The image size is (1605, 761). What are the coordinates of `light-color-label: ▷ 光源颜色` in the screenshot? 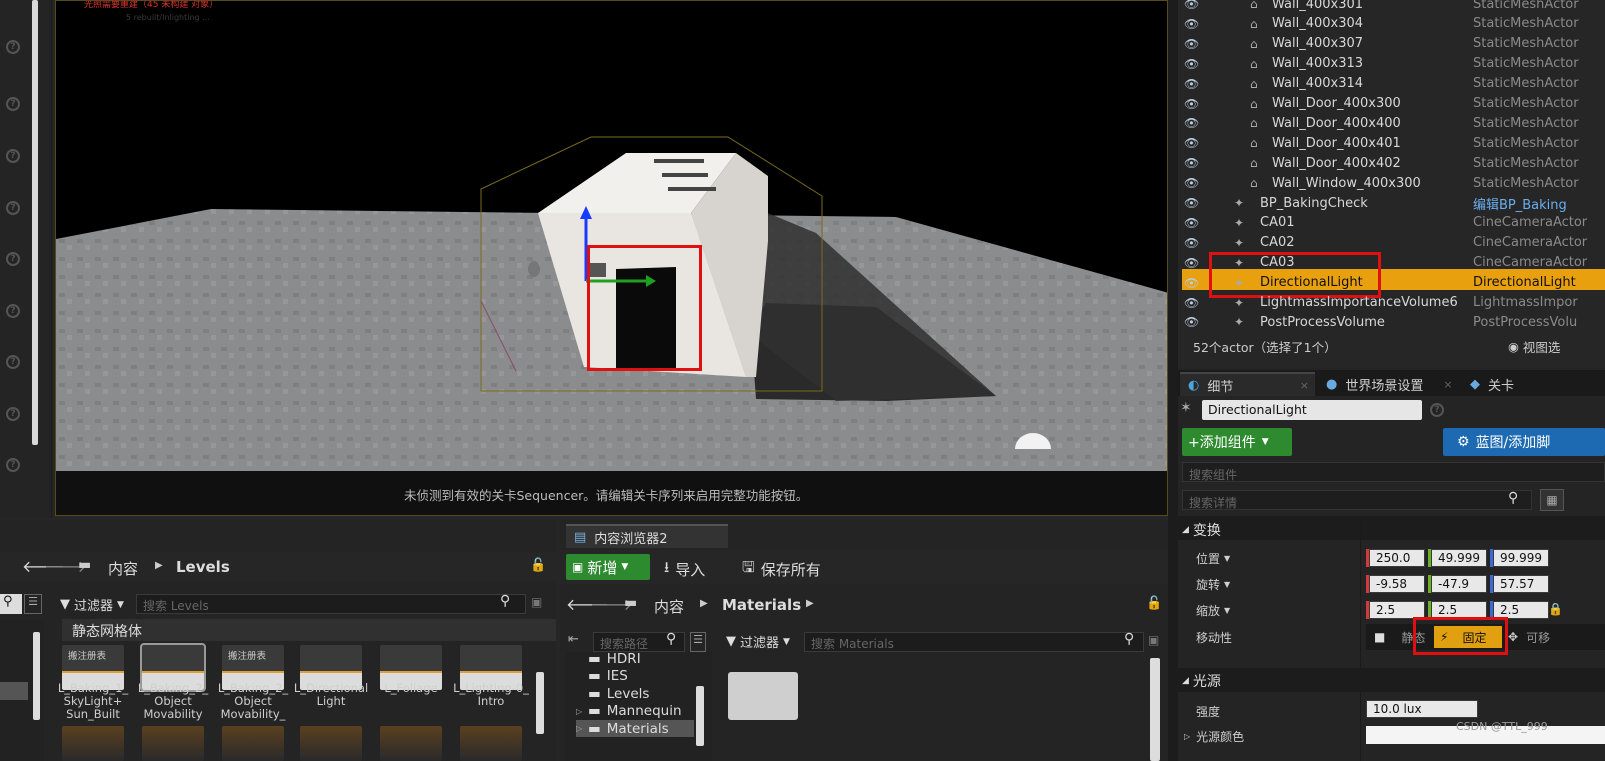 It's located at (1214, 736).